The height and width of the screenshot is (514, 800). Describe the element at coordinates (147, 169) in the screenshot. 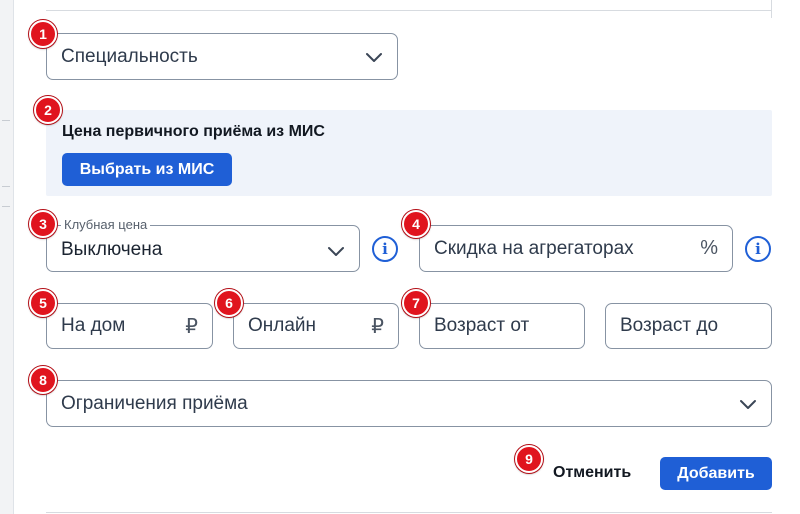

I see `choose-from-mis-button: Выбрать из МИС` at that location.